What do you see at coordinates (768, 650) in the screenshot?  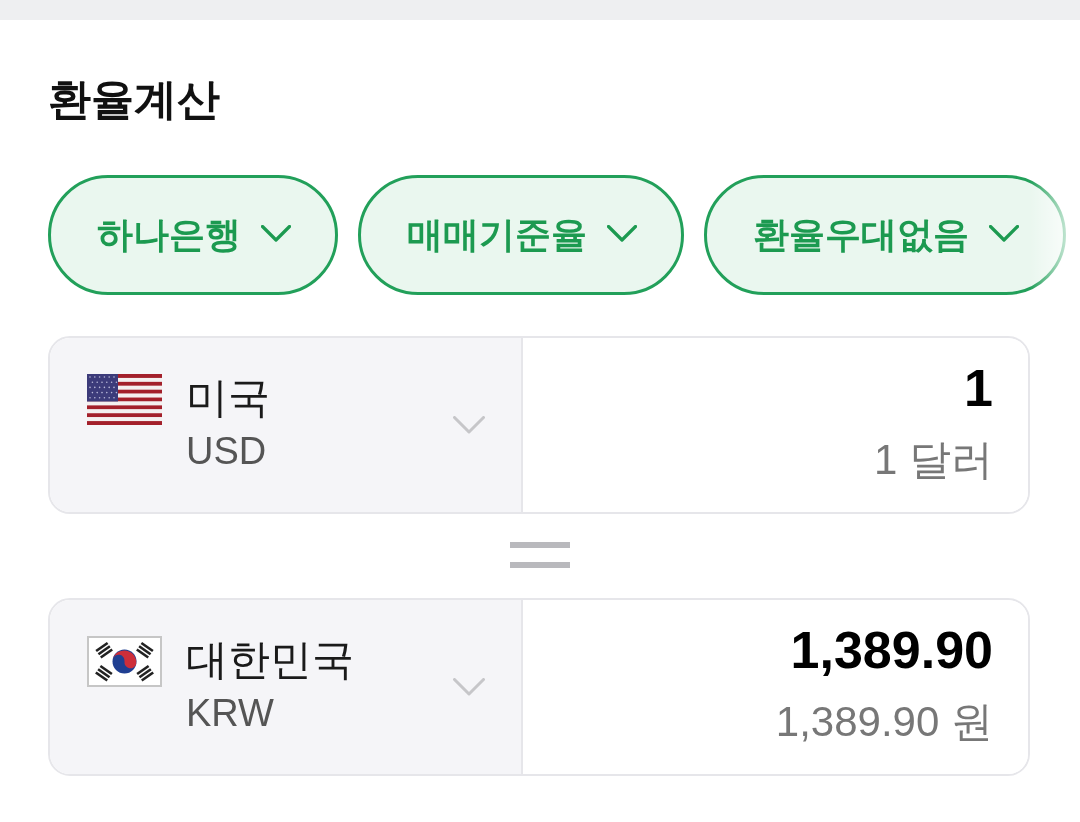 I see `amount-input: 1,389.90` at bounding box center [768, 650].